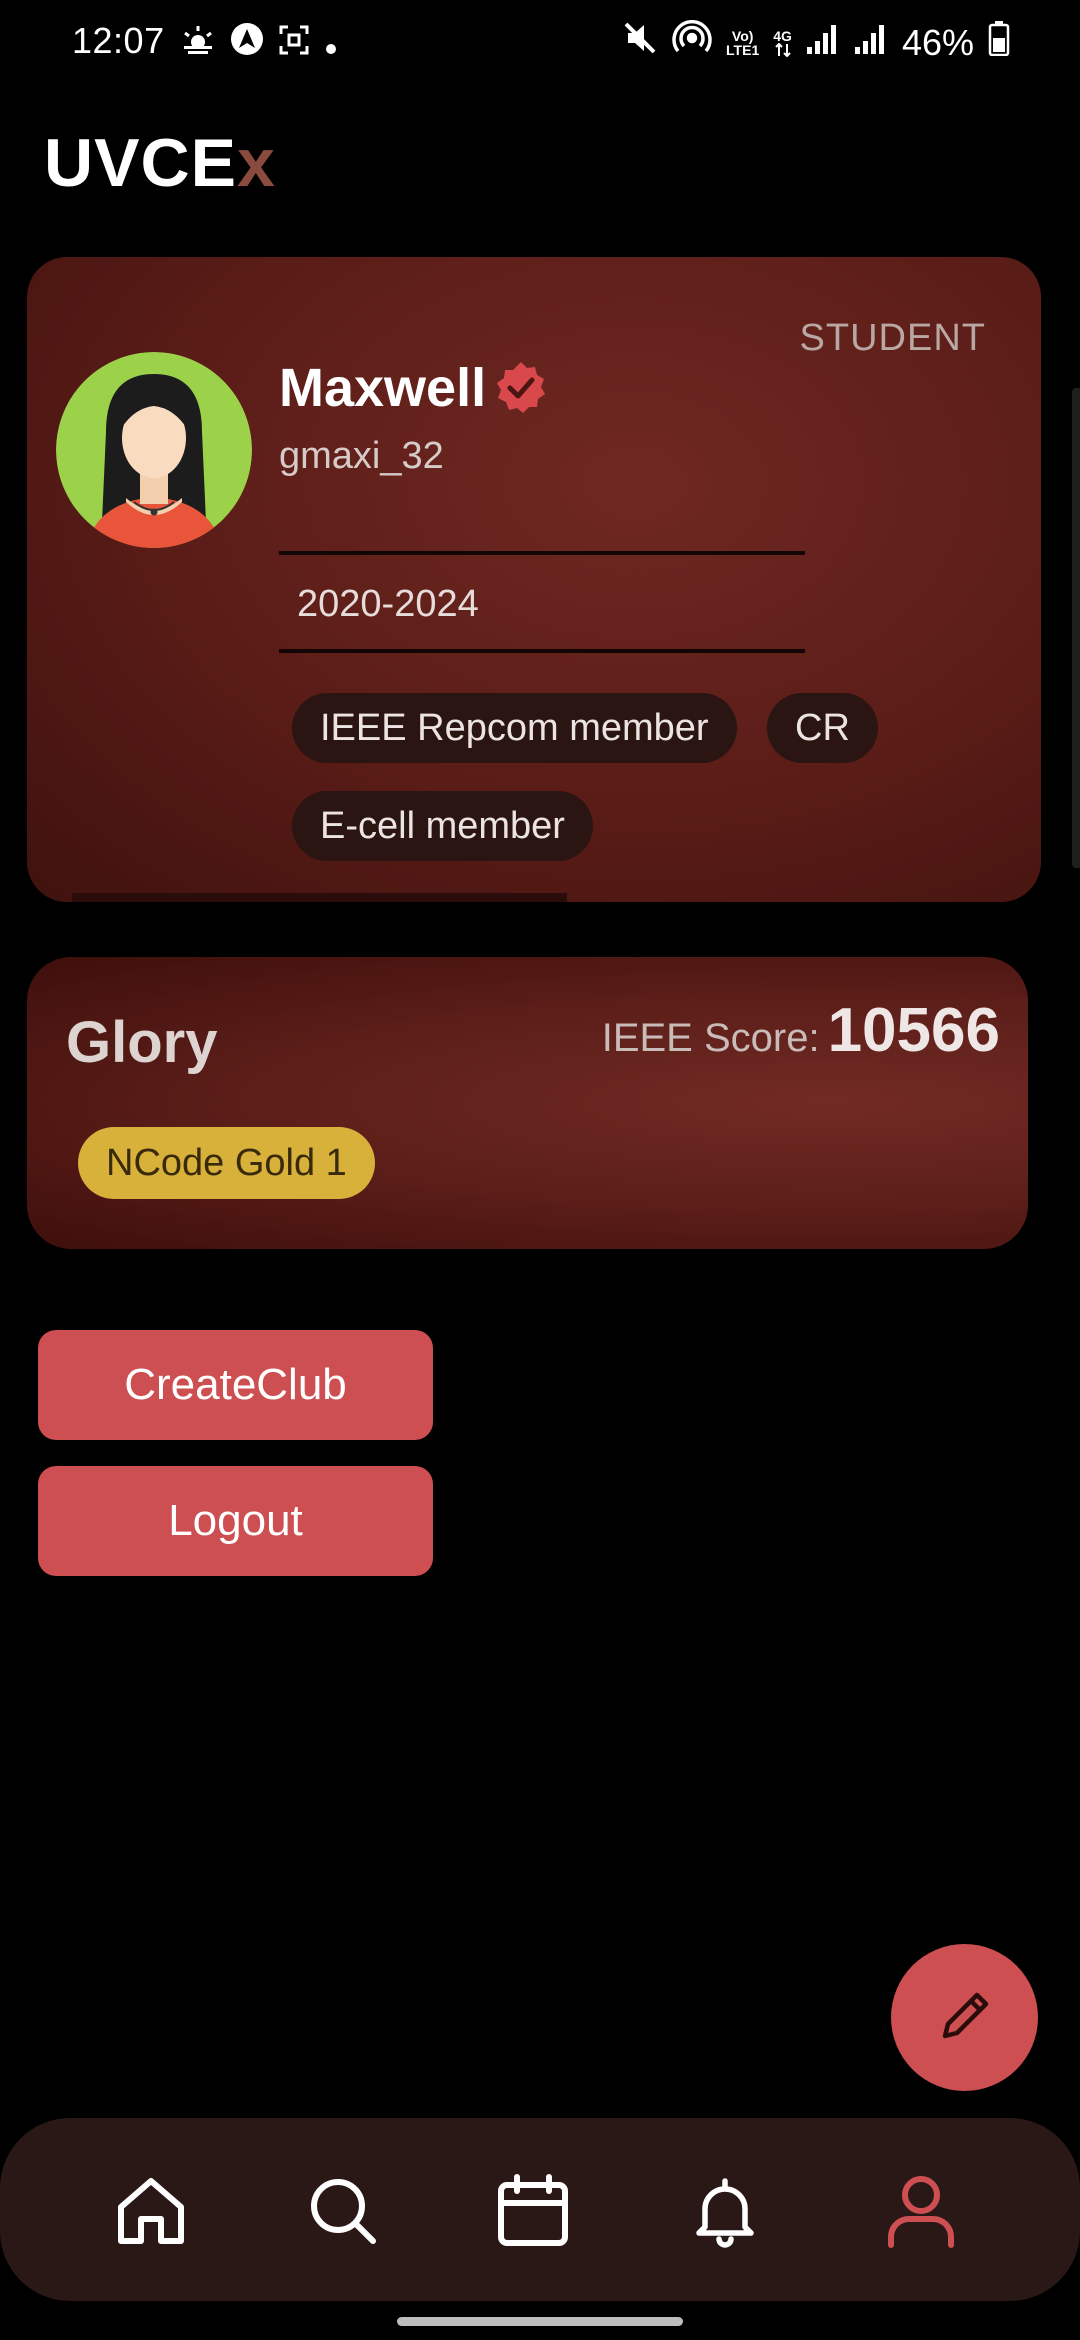  I want to click on screenshot-icon, so click(294, 44).